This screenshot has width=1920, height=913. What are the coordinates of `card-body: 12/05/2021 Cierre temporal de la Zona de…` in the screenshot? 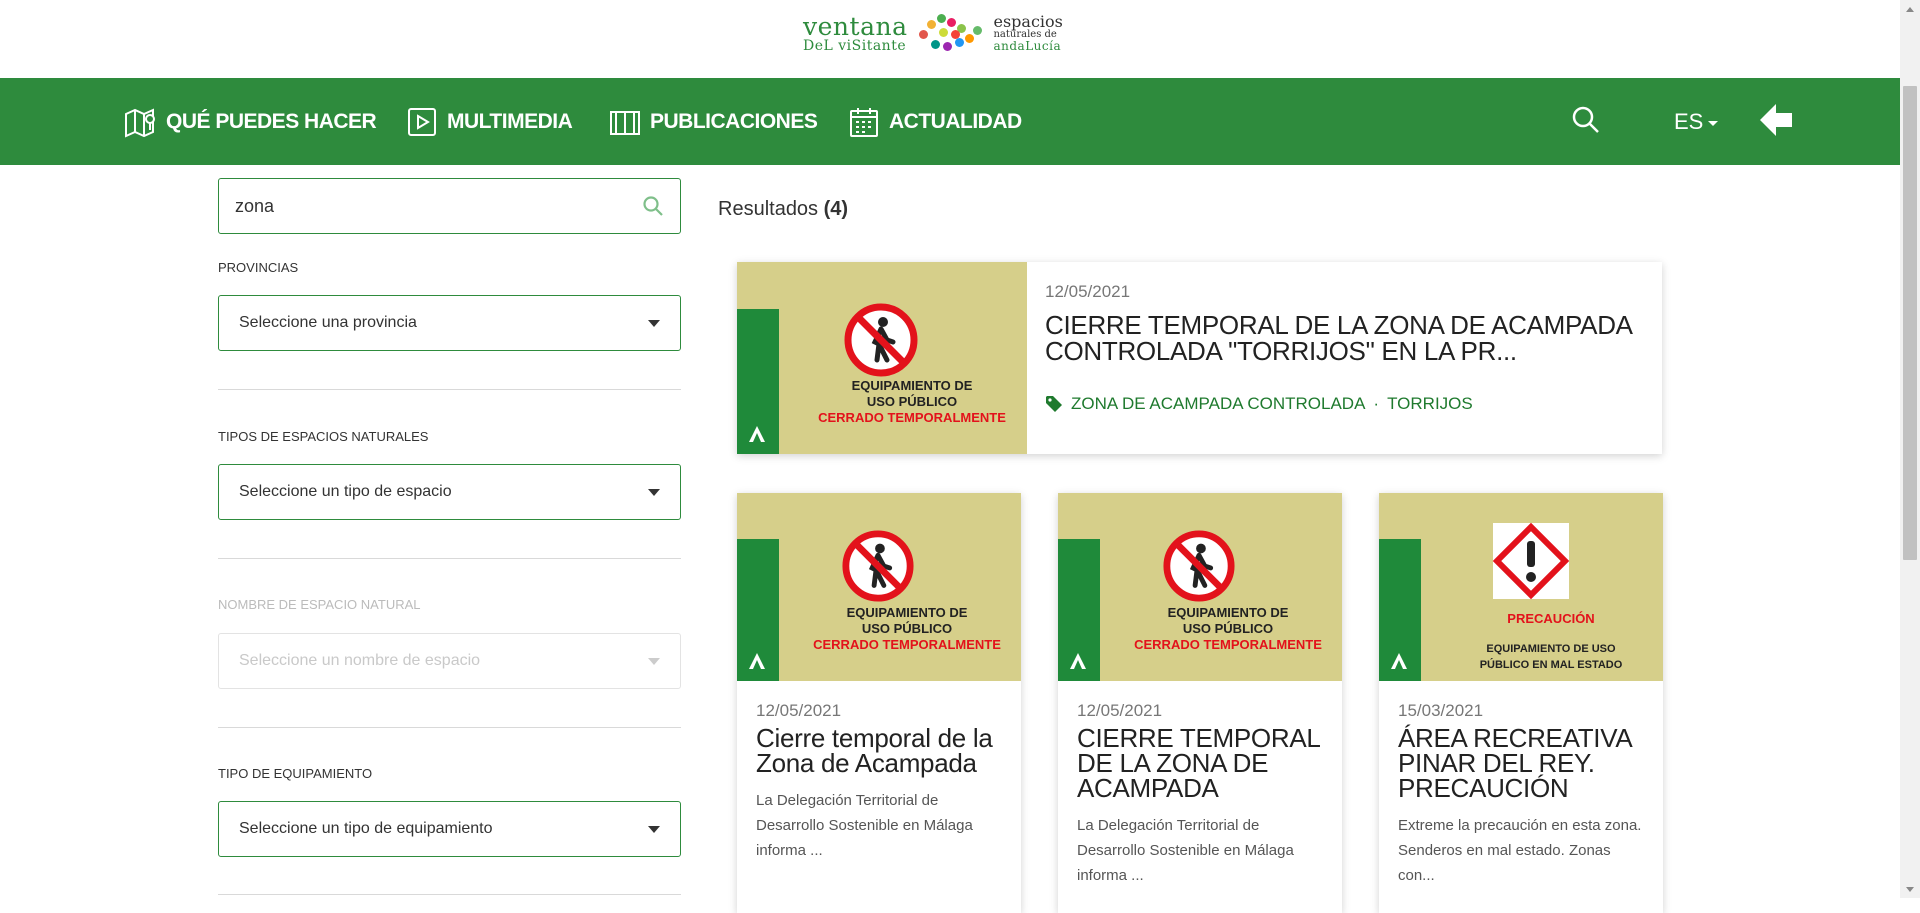 It's located at (879, 782).